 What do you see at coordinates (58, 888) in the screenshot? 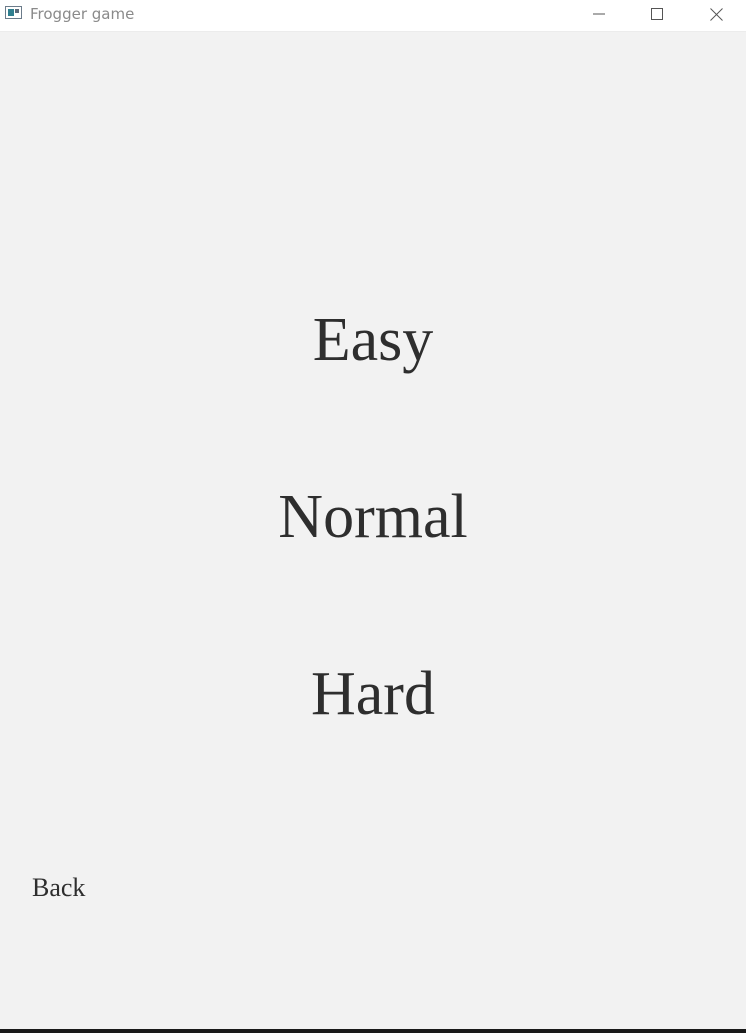
I see `back-button: Back` at bounding box center [58, 888].